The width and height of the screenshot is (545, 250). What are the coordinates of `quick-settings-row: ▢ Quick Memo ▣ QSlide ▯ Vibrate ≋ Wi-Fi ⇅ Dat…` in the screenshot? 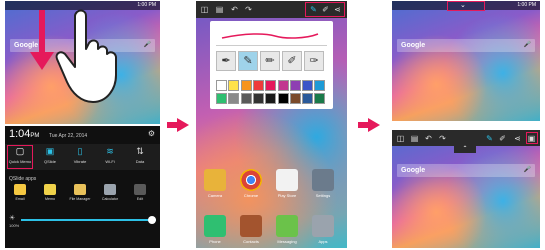 It's located at (82, 157).